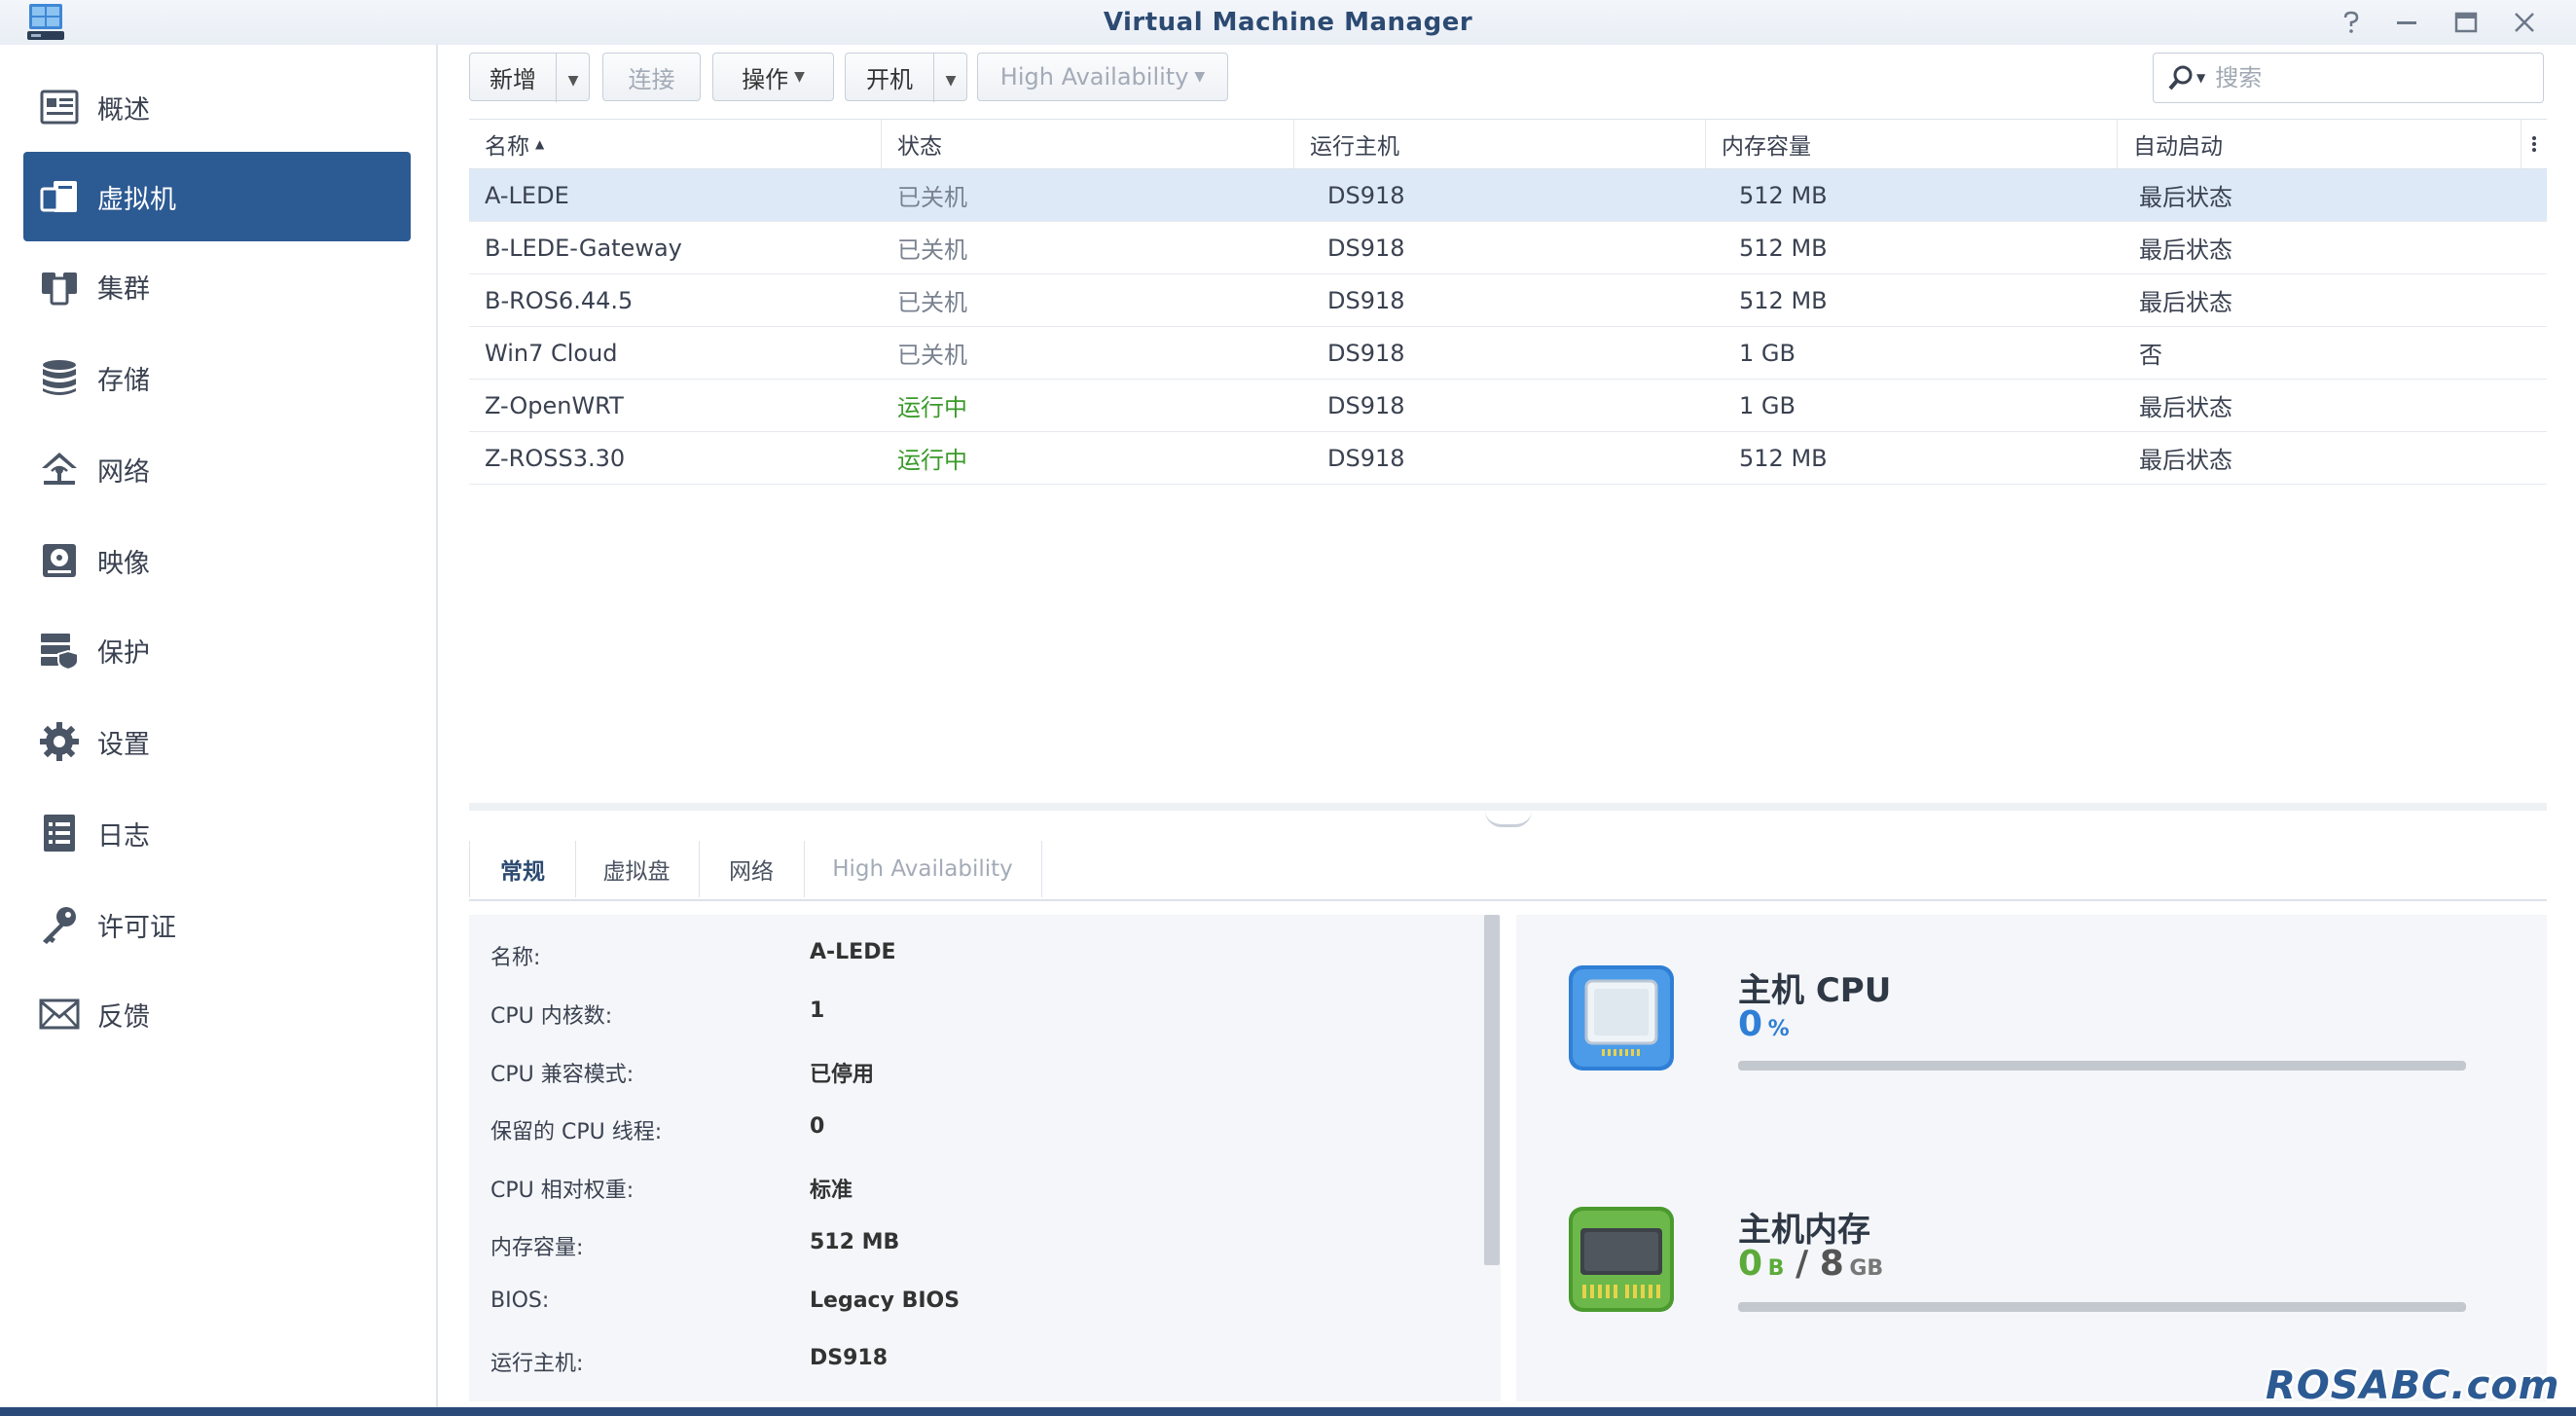  I want to click on cluster-icon, so click(59, 287).